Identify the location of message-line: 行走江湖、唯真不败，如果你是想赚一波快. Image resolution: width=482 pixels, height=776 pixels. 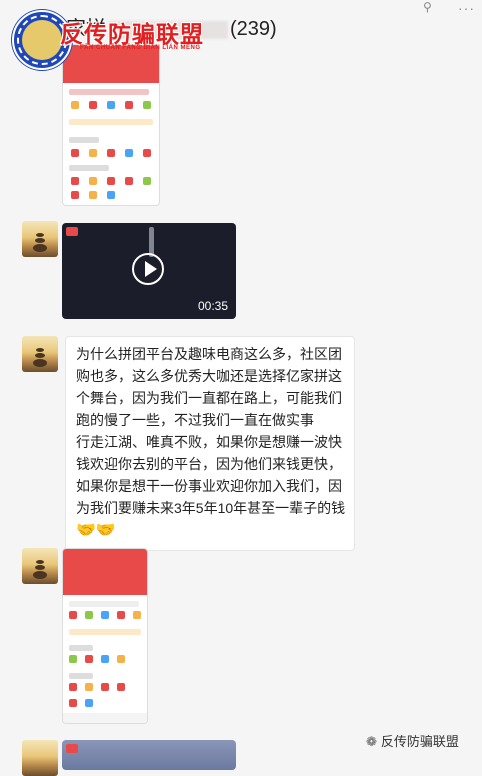
(209, 442).